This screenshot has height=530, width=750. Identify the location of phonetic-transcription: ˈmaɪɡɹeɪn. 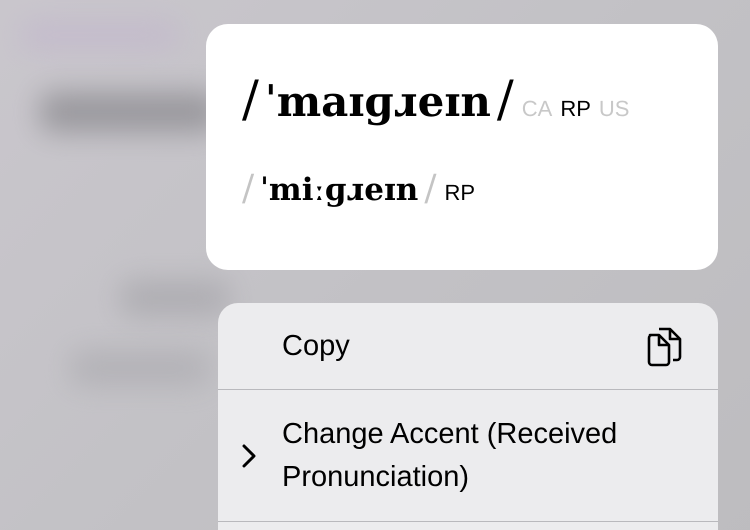
(378, 101).